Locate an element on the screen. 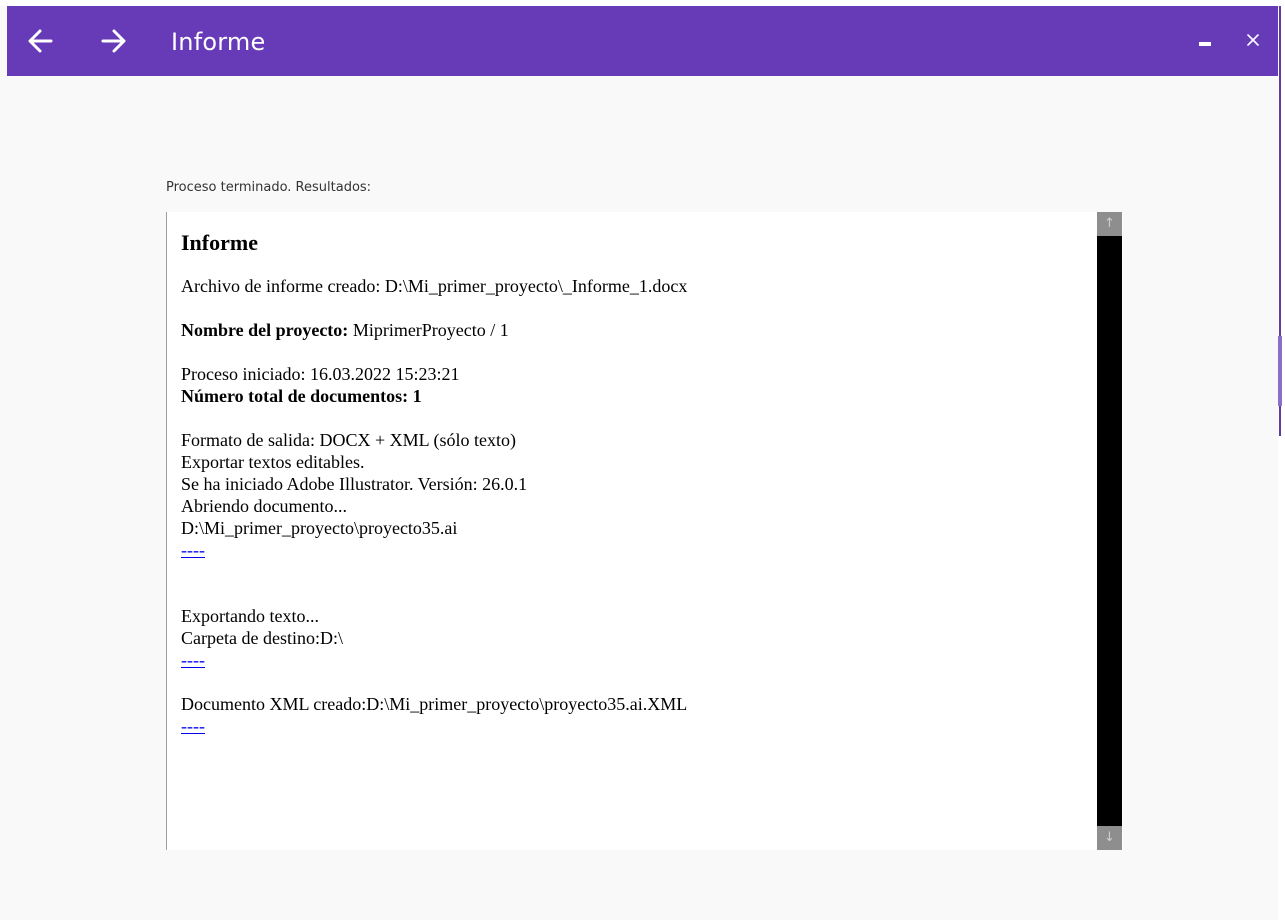  scroll-down-icon: ↓ is located at coordinates (1109, 838).